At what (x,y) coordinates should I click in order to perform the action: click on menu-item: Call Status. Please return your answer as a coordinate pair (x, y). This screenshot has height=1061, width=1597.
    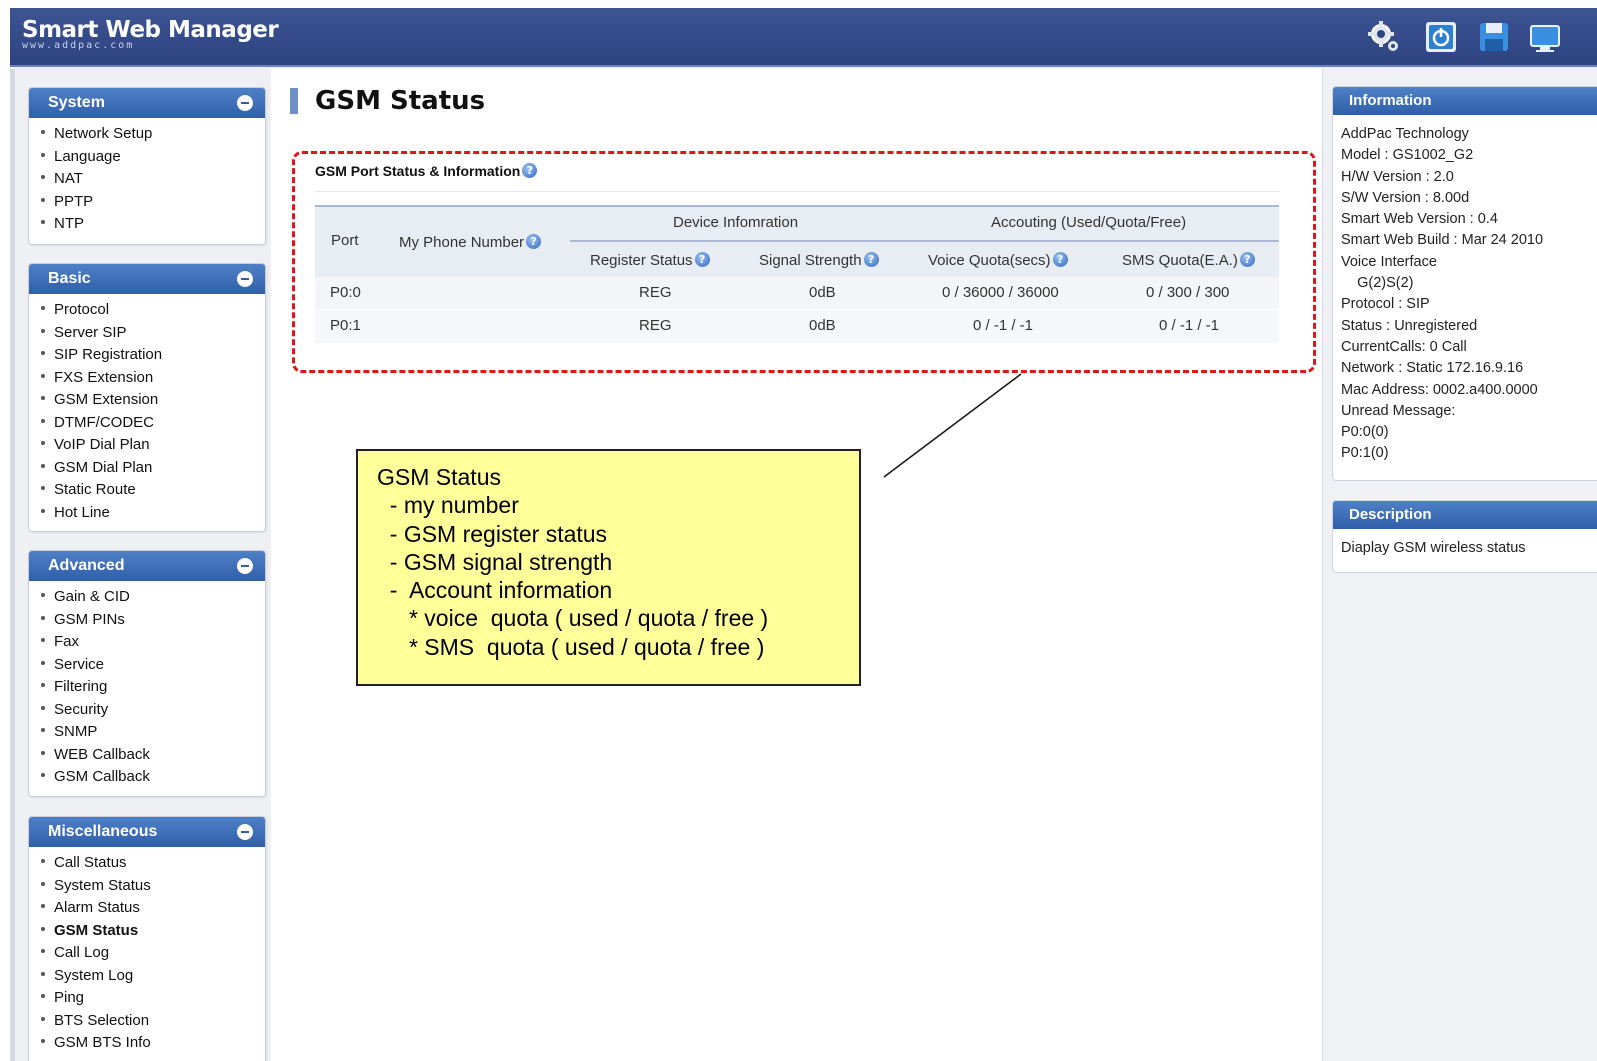
    Looking at the image, I should click on (147, 863).